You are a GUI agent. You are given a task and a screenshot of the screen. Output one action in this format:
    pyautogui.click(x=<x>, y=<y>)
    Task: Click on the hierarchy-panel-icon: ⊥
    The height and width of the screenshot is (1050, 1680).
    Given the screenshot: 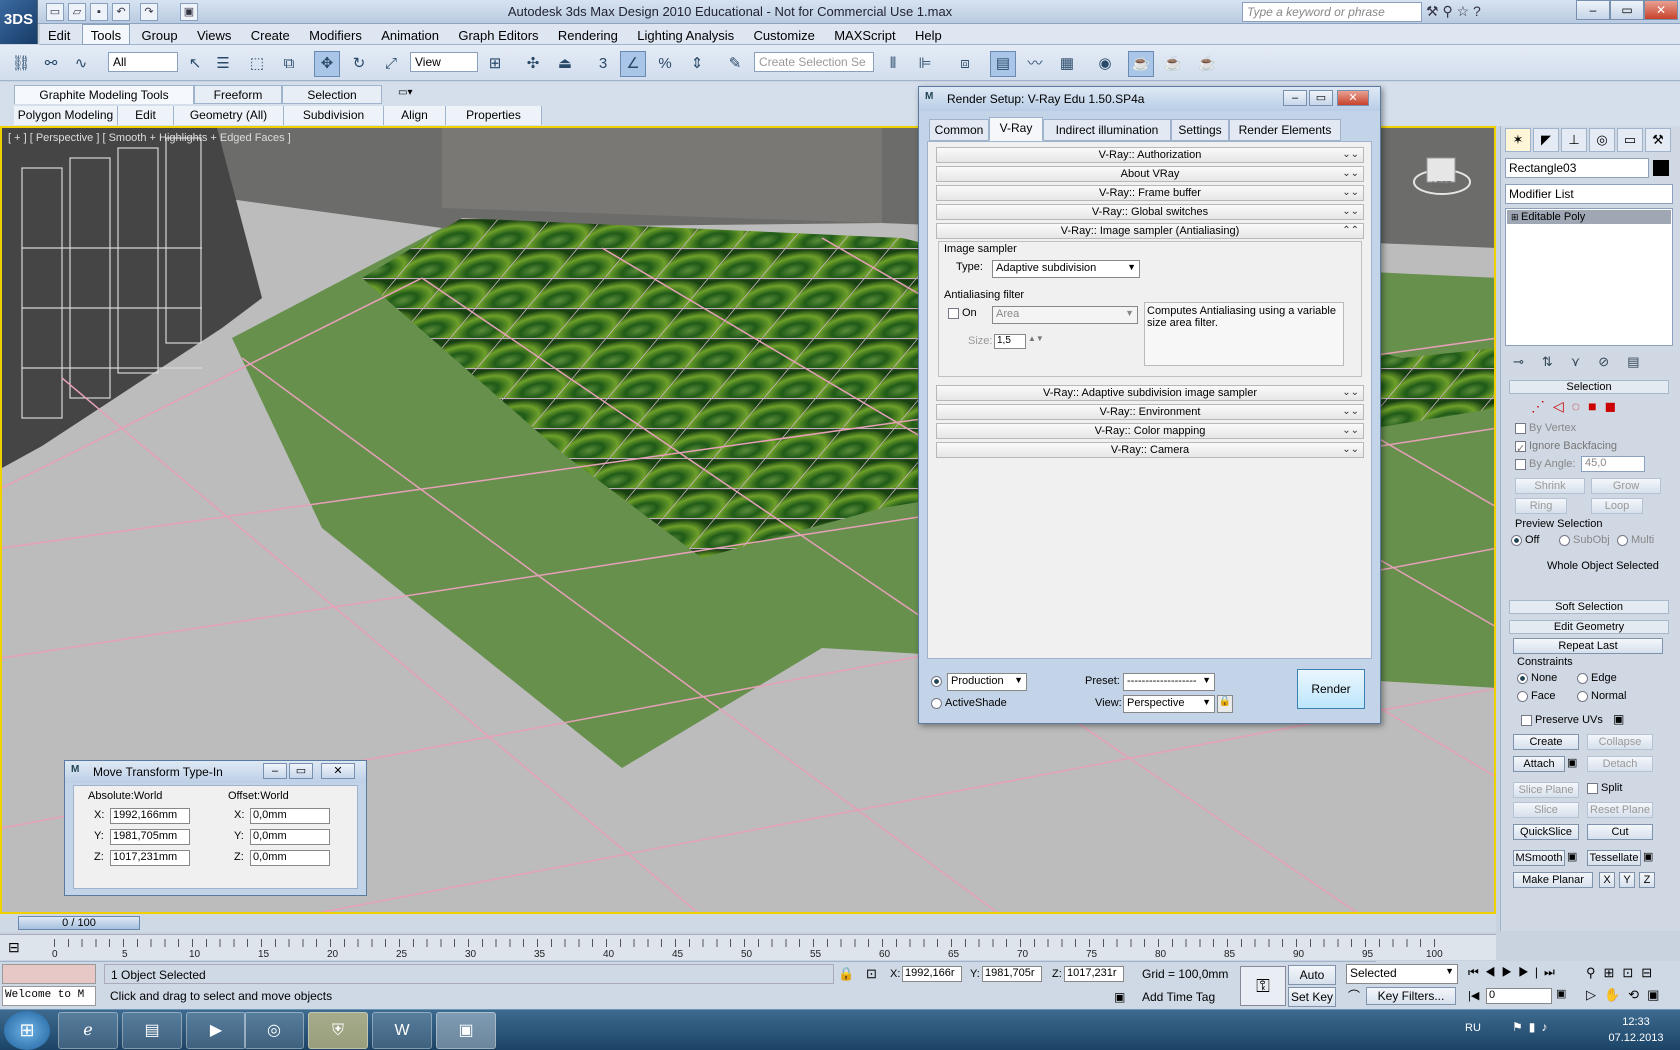 What is the action you would take?
    pyautogui.click(x=1574, y=140)
    